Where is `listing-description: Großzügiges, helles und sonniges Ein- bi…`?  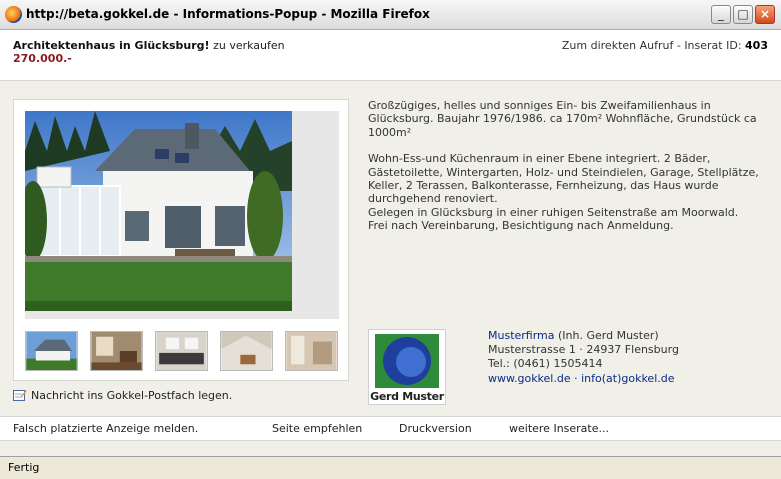
listing-description: Großzügiges, helles und sonniges Ein- bi… is located at coordinates (568, 166).